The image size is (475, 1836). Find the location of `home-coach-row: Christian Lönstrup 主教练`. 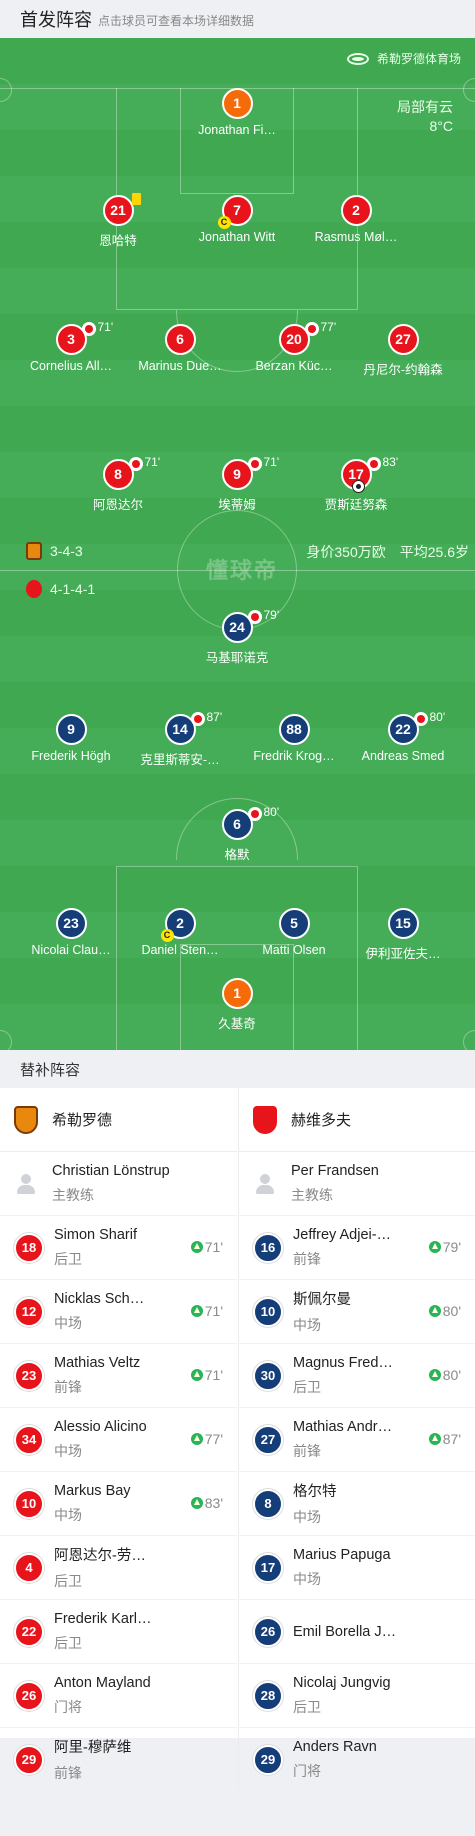

home-coach-row: Christian Lönstrup 主教练 is located at coordinates (118, 1184).